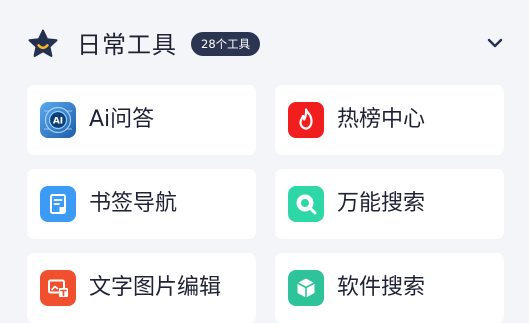 Image resolution: width=529 pixels, height=323 pixels. I want to click on tool-label: 热榜中心, so click(381, 119).